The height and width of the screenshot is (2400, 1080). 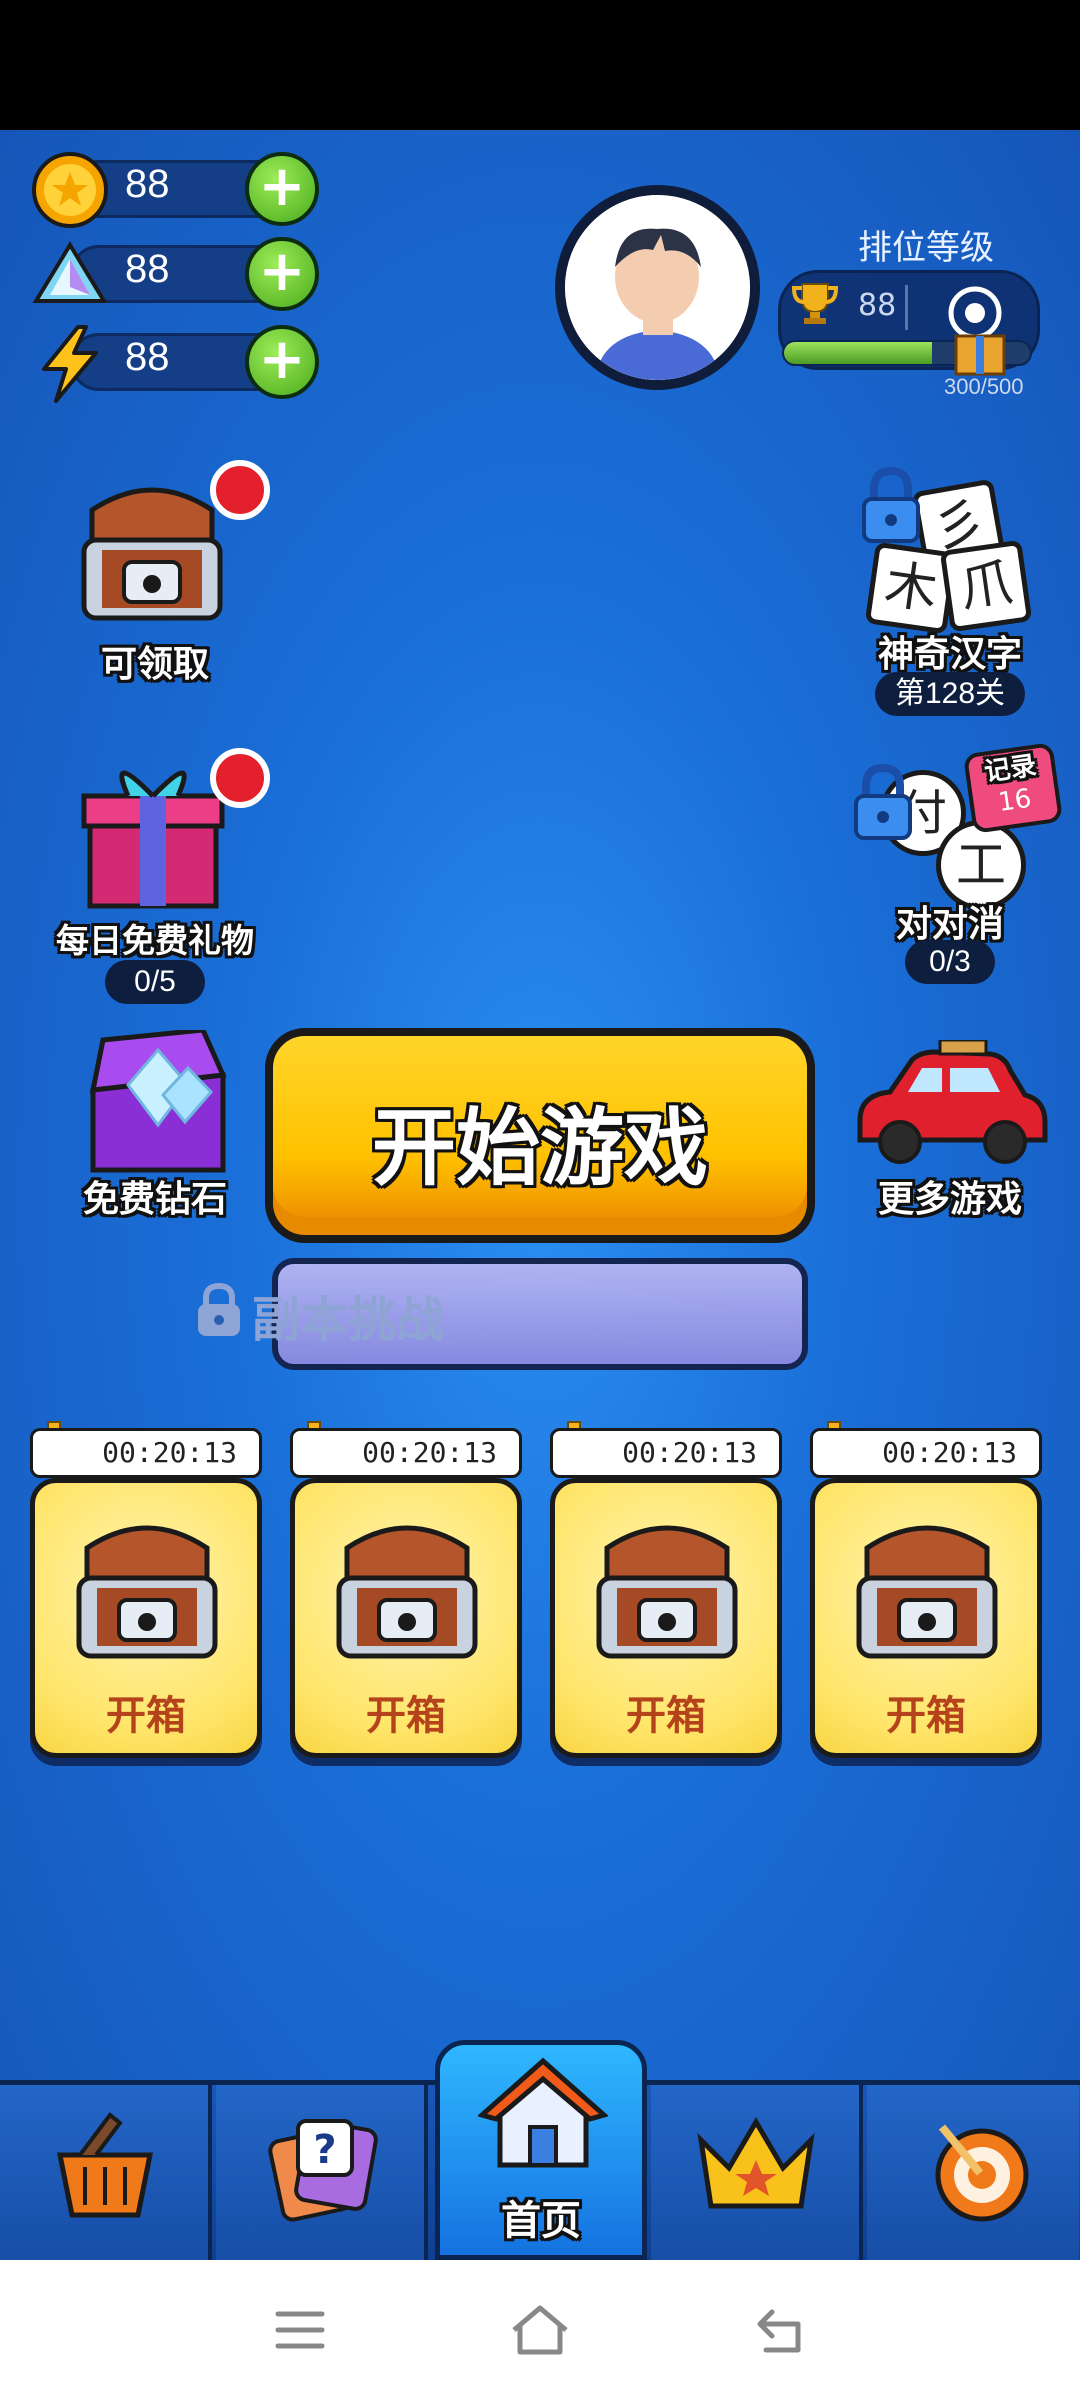 What do you see at coordinates (540, 65) in the screenshot?
I see `status-bar` at bounding box center [540, 65].